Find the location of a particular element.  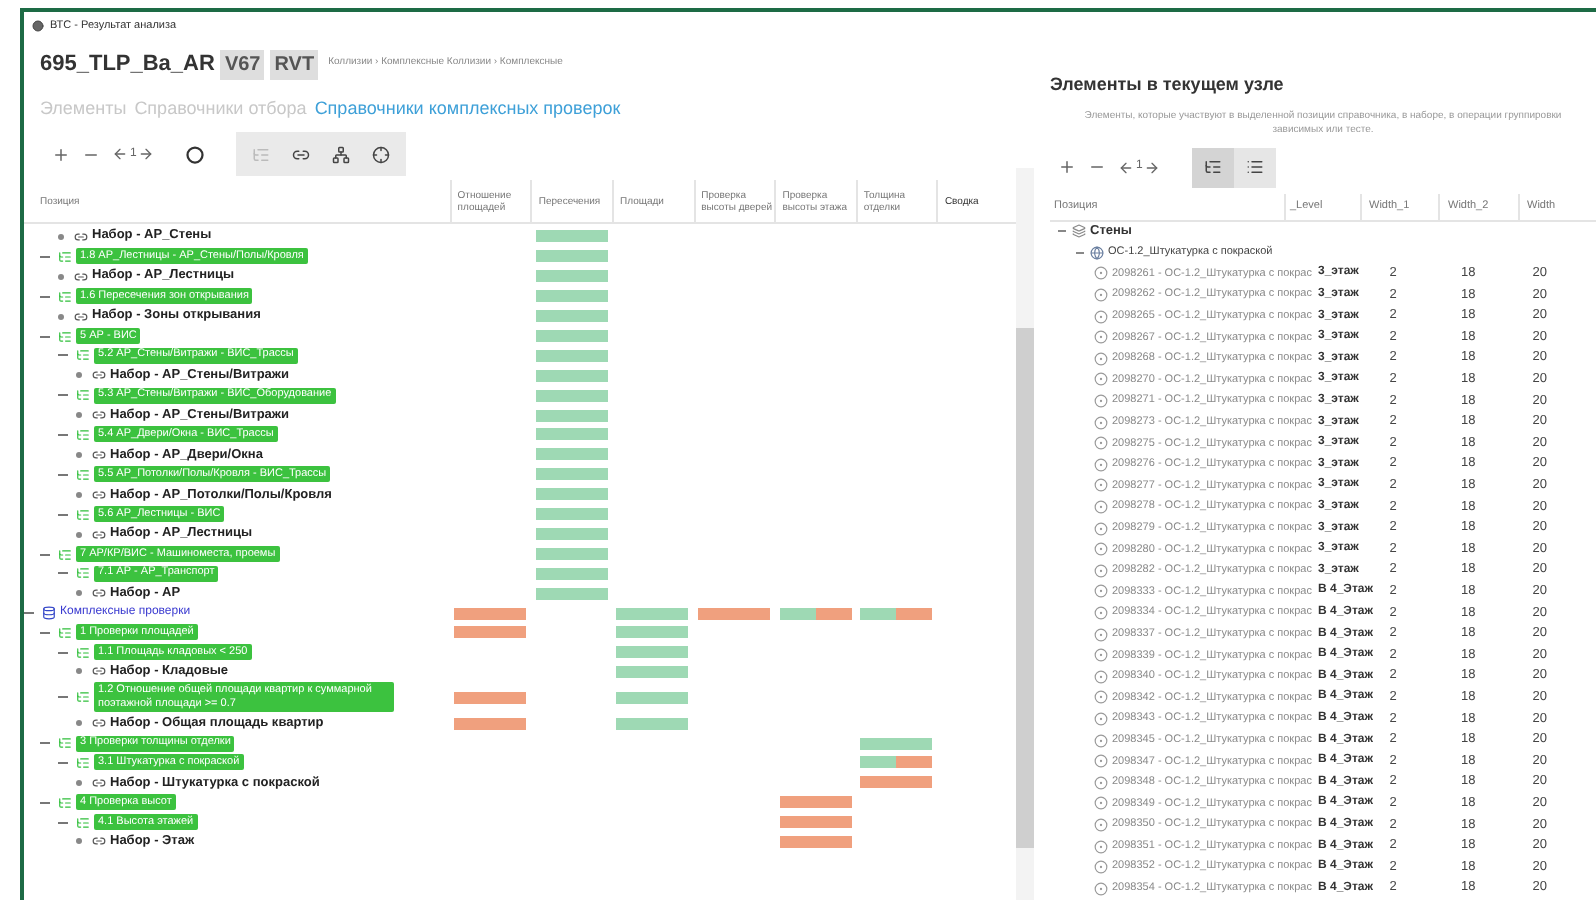

ring-icon is located at coordinates (195, 154).